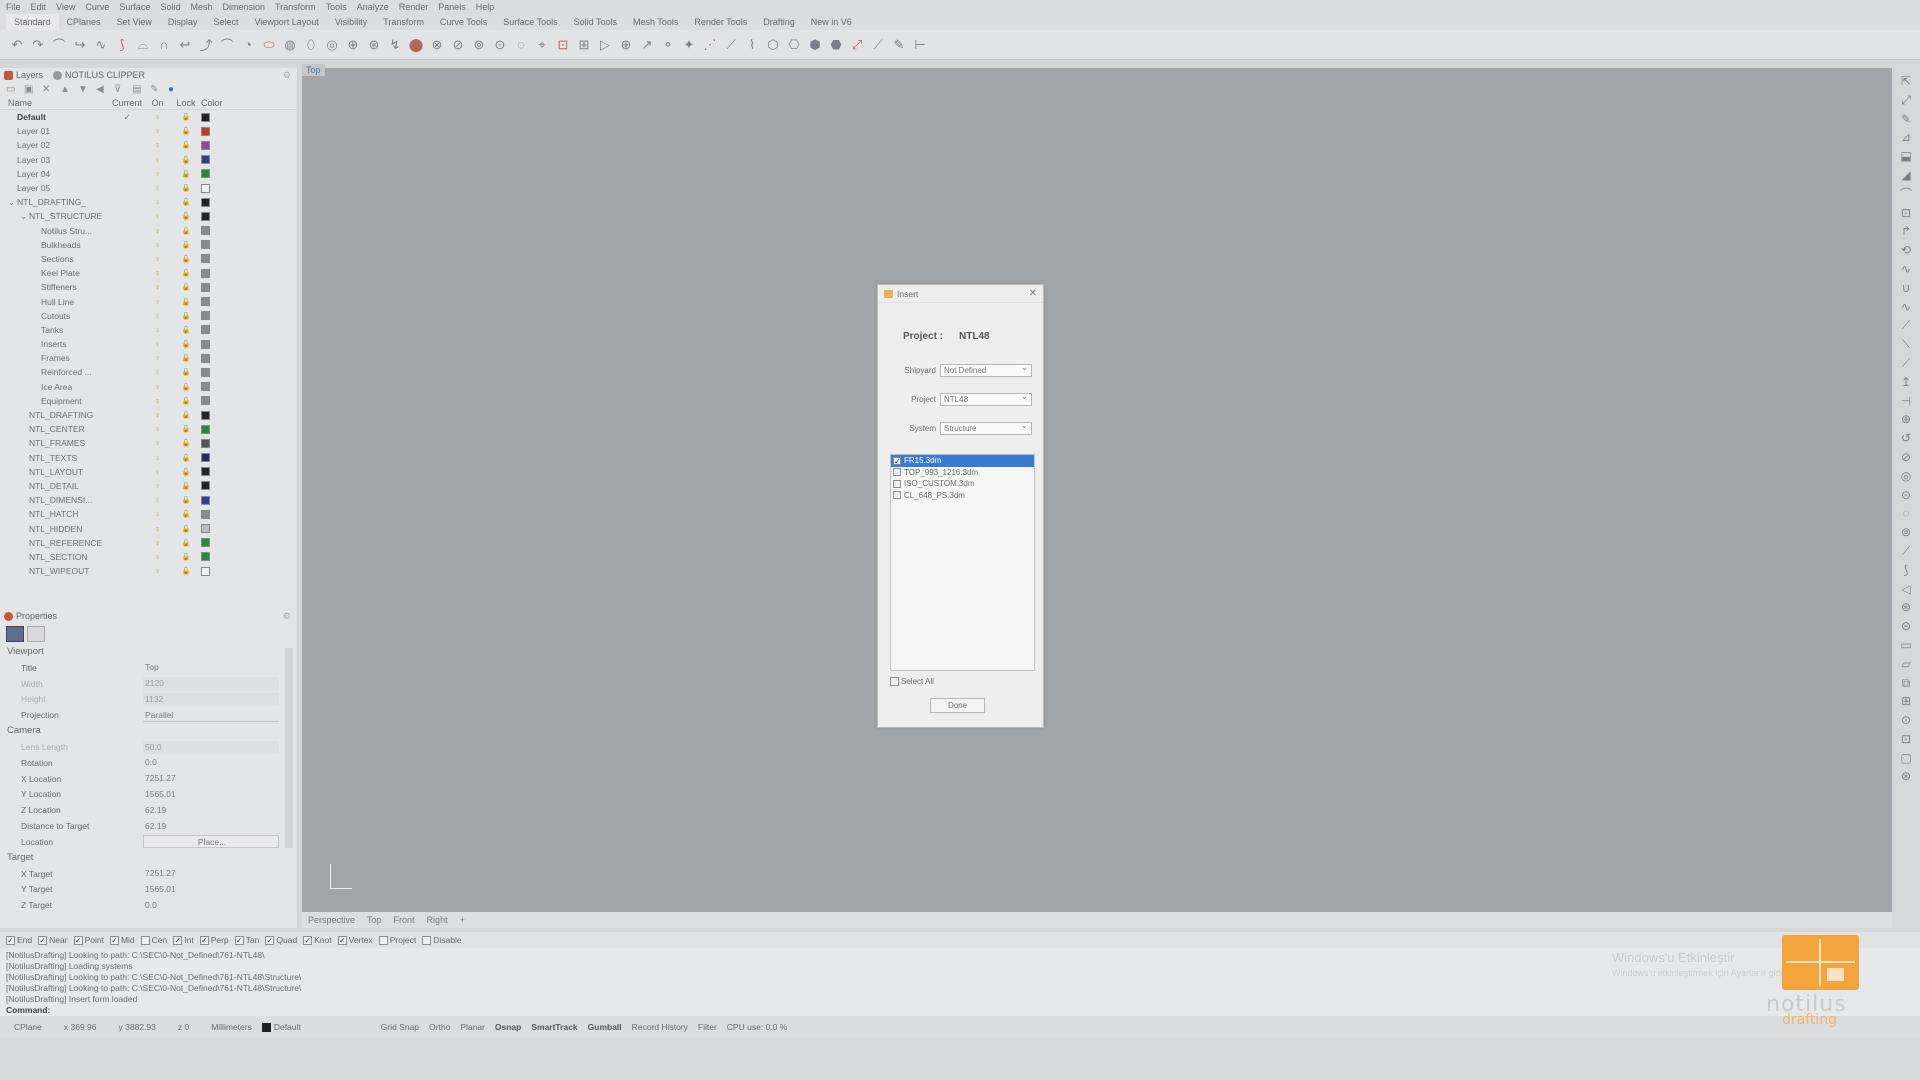 The image size is (1920, 1080). Describe the element at coordinates (39, 7) in the screenshot. I see `menu-item-edit: Edit` at that location.